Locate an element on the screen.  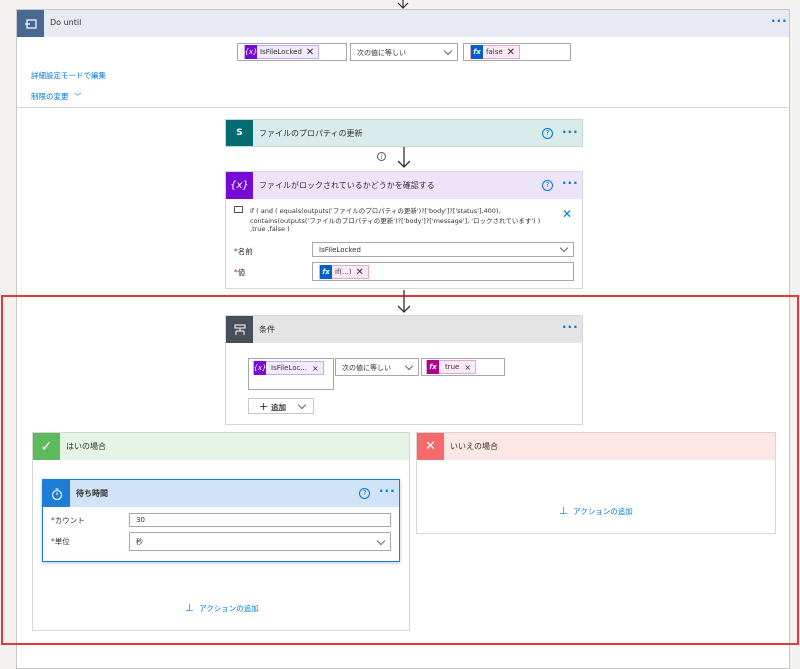
no-branch: ✕ いいえの場合 ⊥ アクションの追加 is located at coordinates (596, 483).